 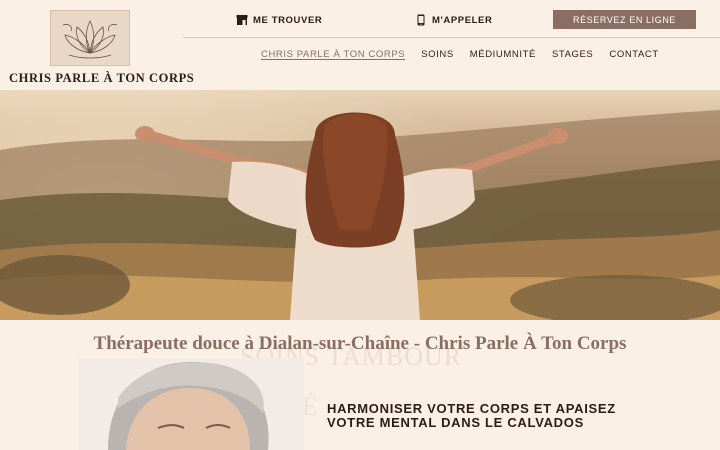 What do you see at coordinates (624, 19) in the screenshot?
I see `book-online-button: RÉSERVEZ EN LIGNE` at bounding box center [624, 19].